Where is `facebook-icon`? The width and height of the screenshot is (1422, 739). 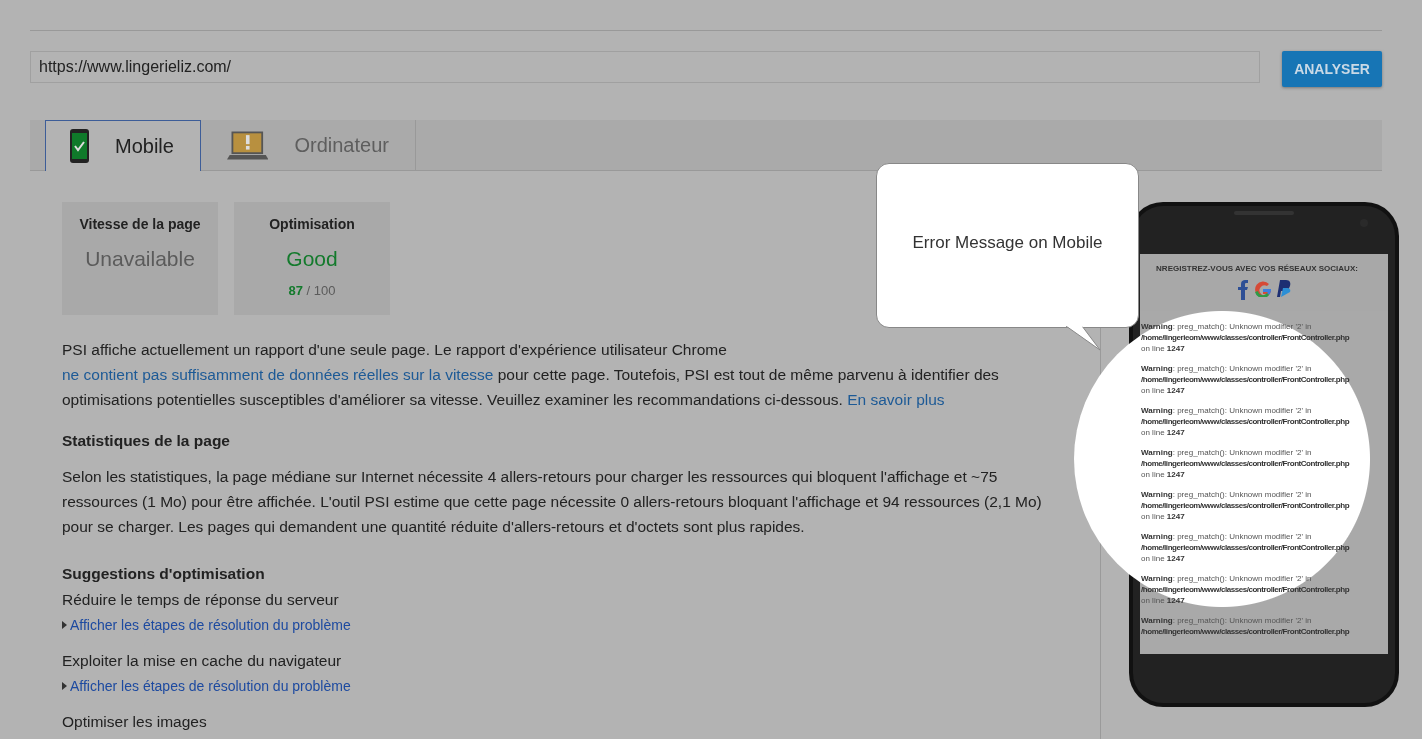
facebook-icon is located at coordinates (1242, 290).